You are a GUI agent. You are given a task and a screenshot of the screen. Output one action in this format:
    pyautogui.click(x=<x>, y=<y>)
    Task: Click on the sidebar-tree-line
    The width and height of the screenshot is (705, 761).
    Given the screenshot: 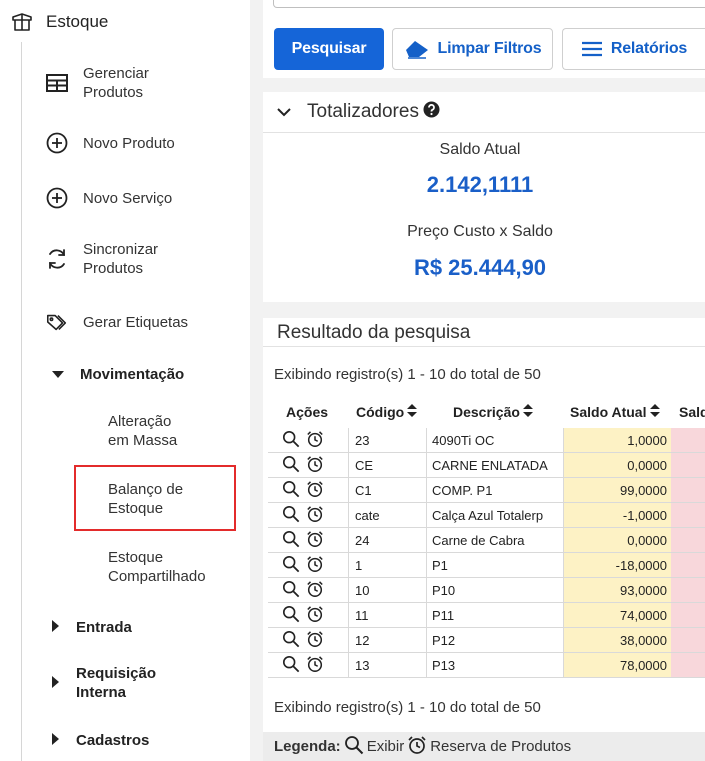 What is the action you would take?
    pyautogui.click(x=21, y=401)
    